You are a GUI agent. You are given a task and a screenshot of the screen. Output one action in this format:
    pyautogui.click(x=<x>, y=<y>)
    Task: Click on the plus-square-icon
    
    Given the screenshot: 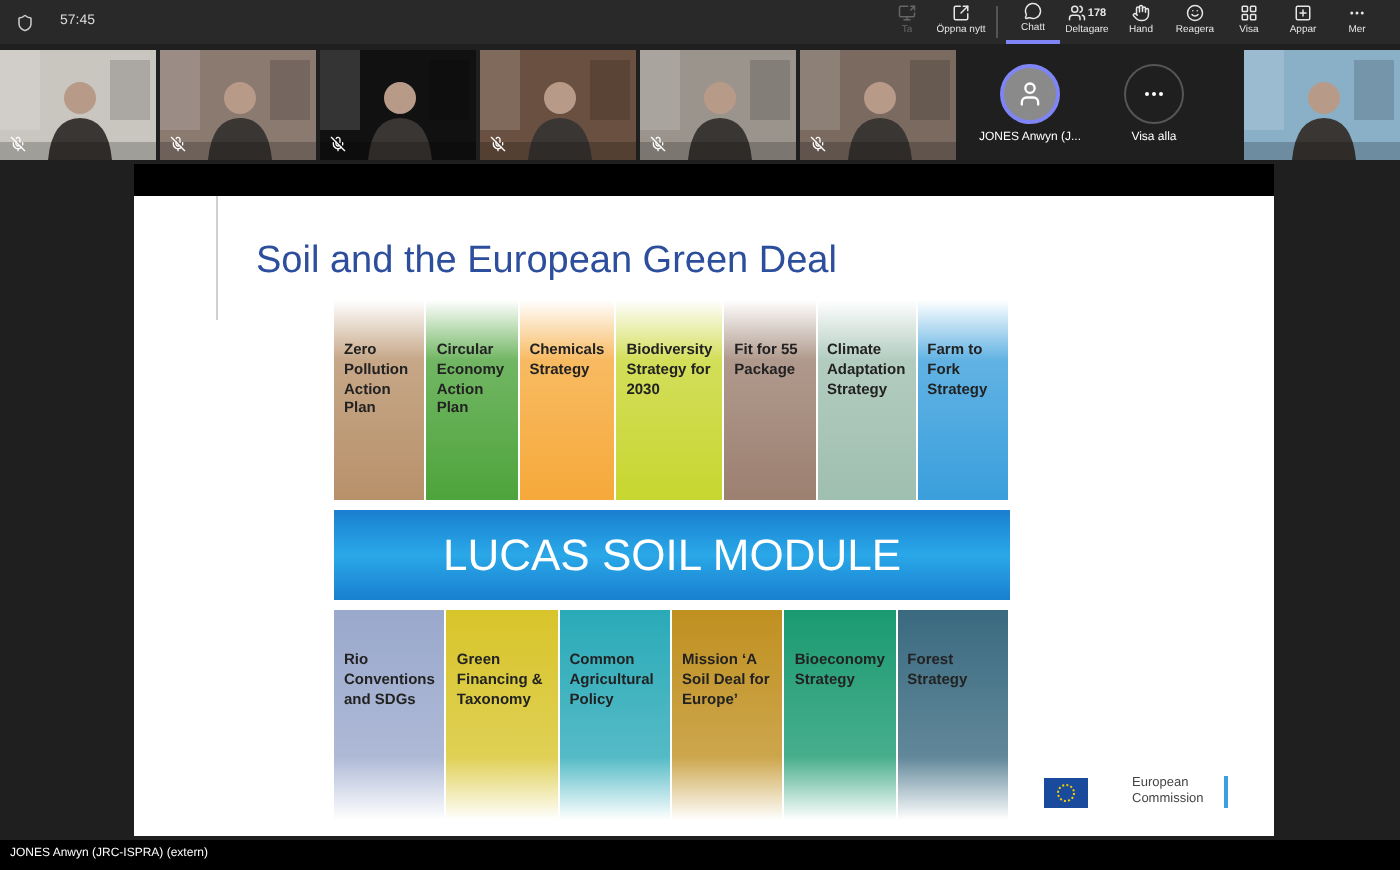 What is the action you would take?
    pyautogui.click(x=1303, y=13)
    